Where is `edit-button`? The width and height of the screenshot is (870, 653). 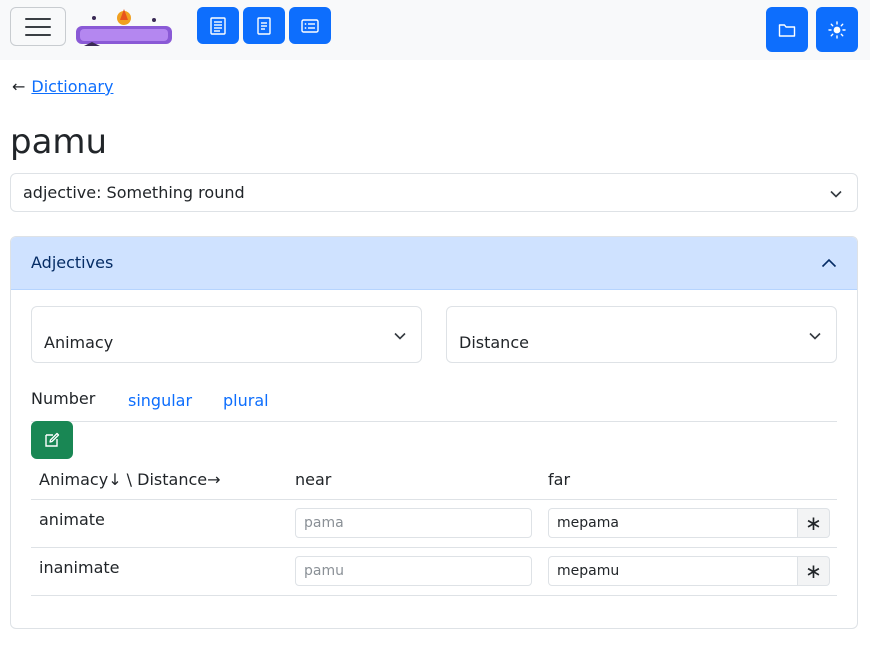 edit-button is located at coordinates (52, 440).